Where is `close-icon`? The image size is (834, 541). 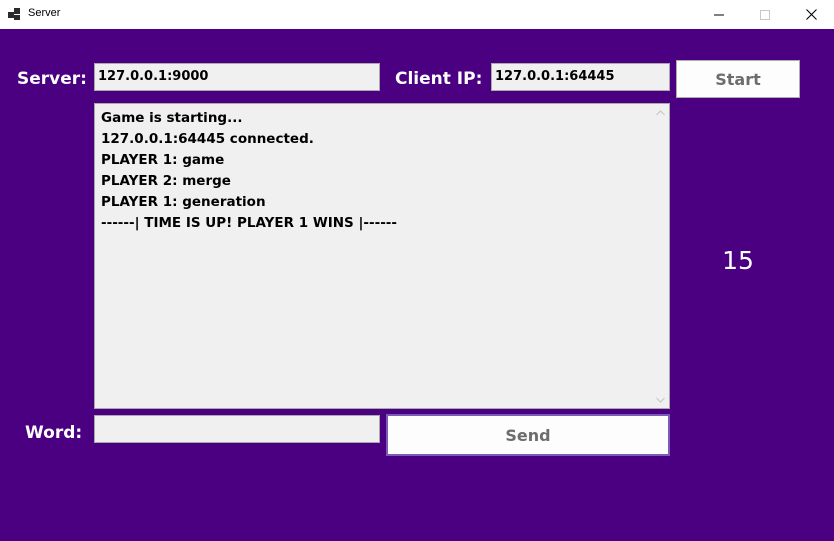
close-icon is located at coordinates (811, 14).